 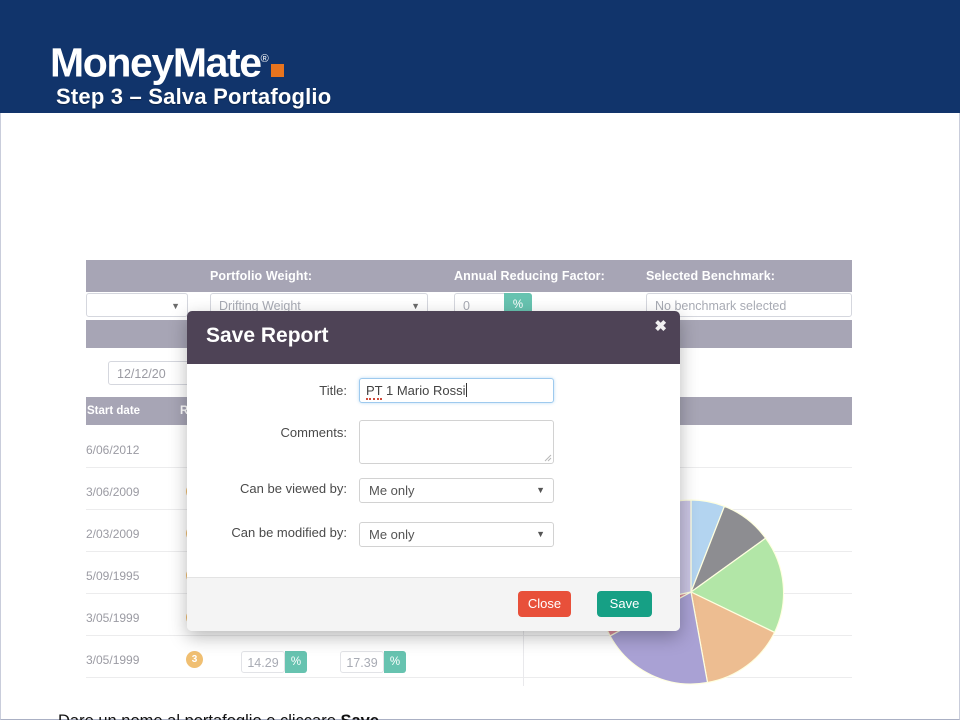 What do you see at coordinates (544, 604) in the screenshot?
I see `close-button: Close` at bounding box center [544, 604].